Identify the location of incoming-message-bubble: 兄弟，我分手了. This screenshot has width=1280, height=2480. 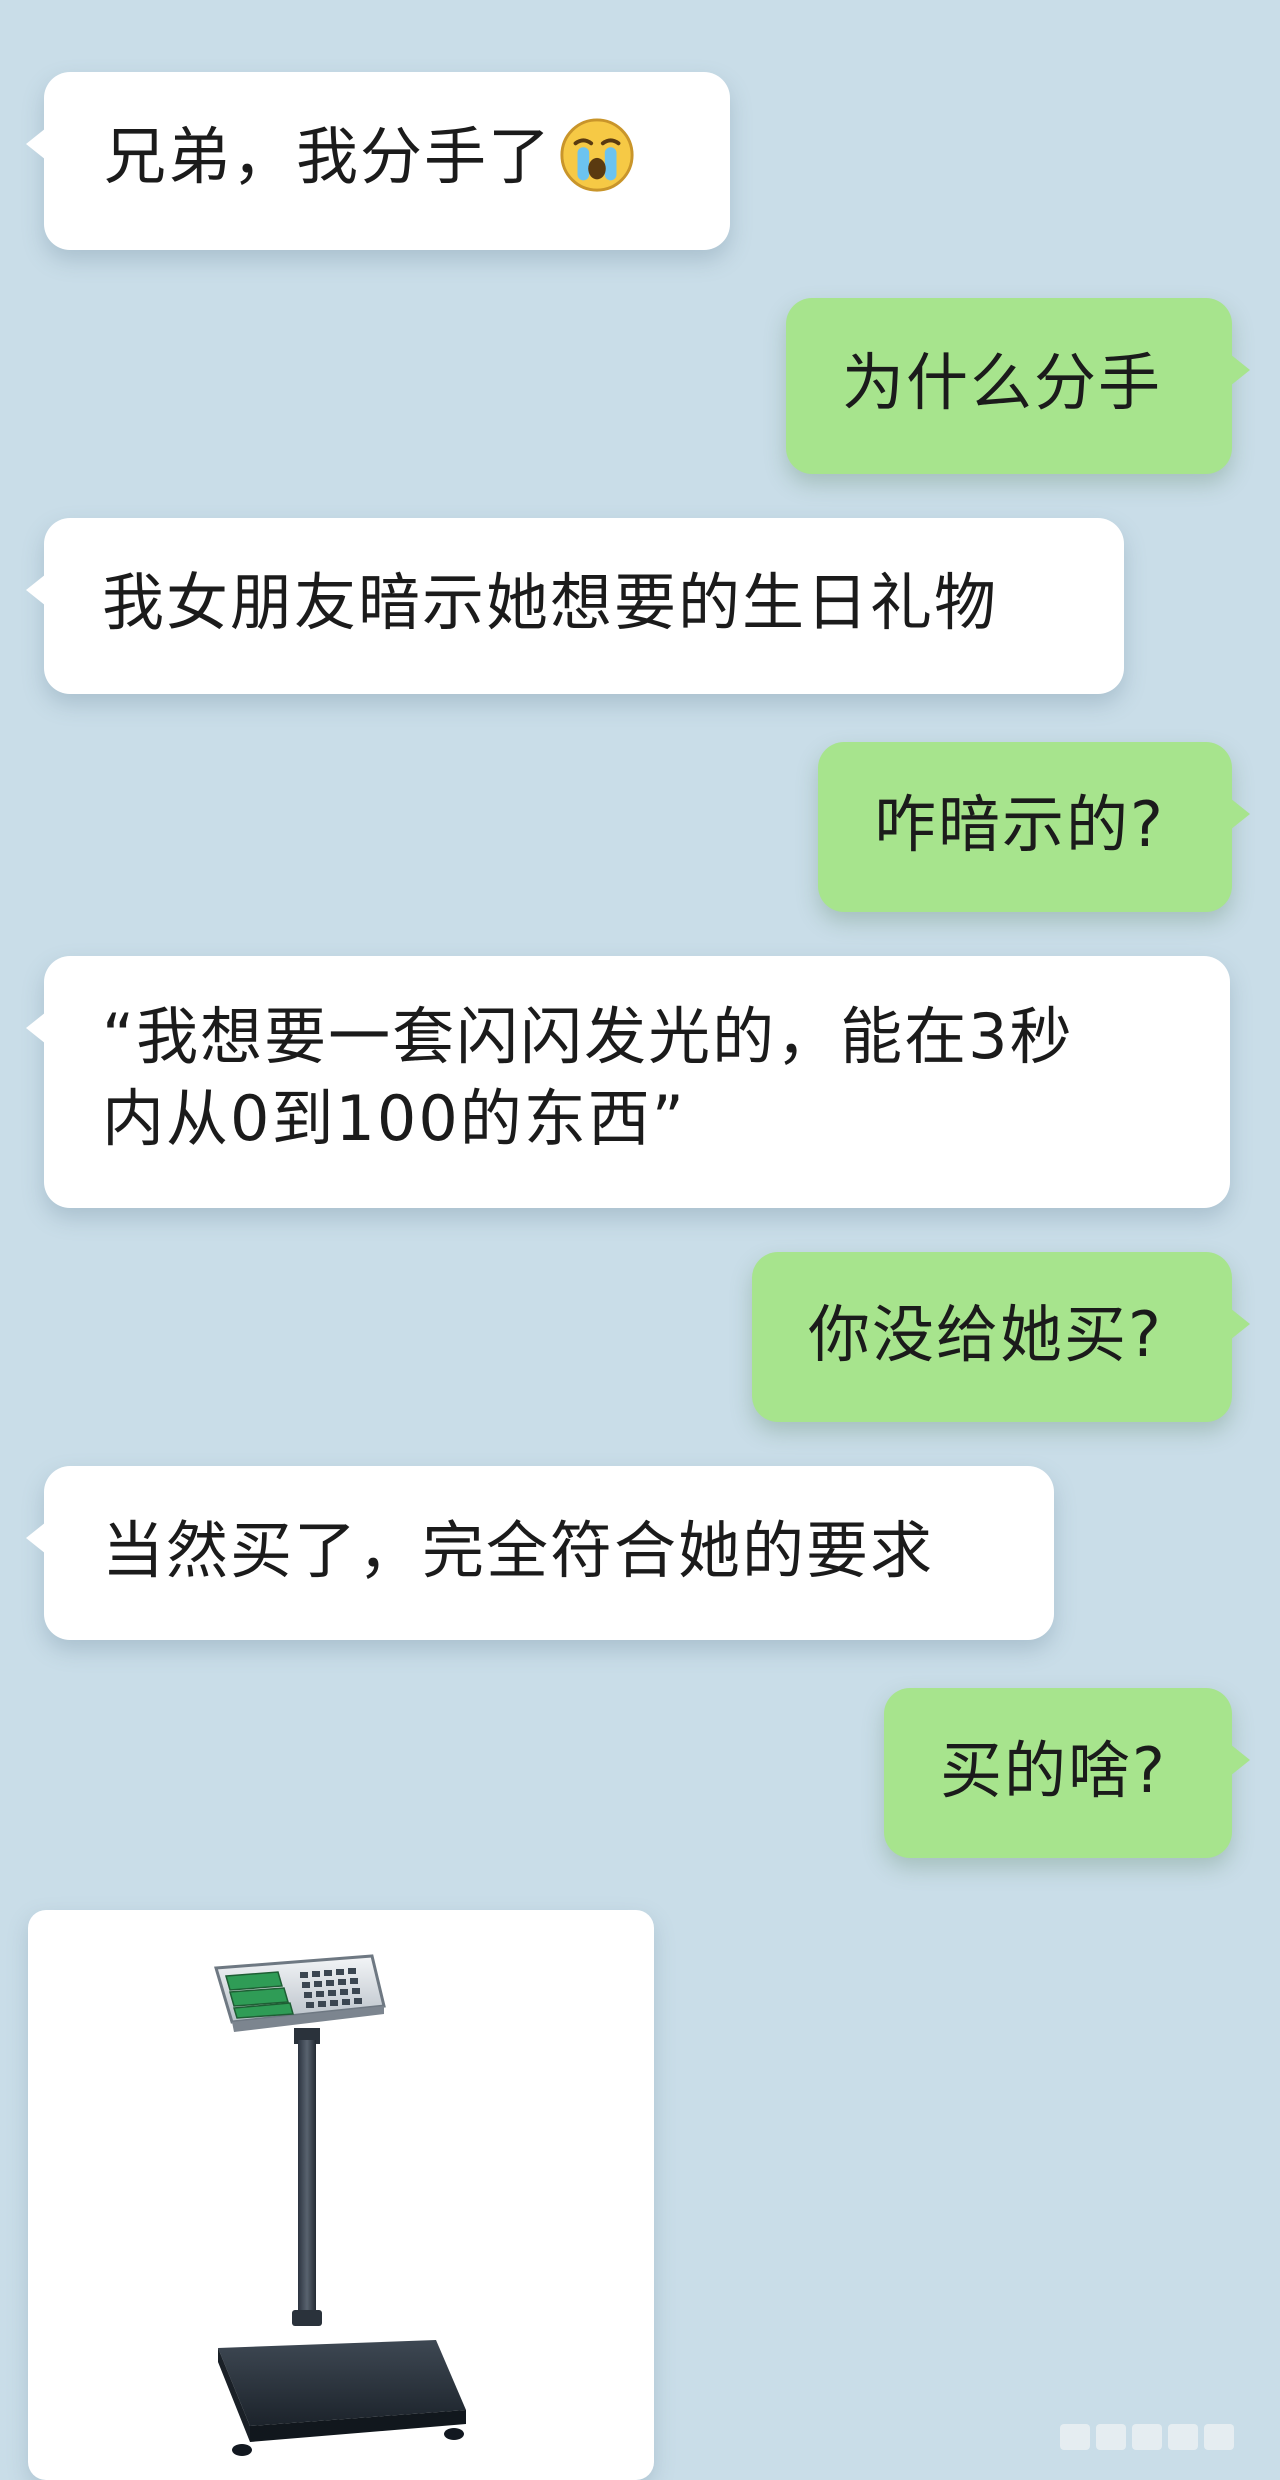
(378, 161).